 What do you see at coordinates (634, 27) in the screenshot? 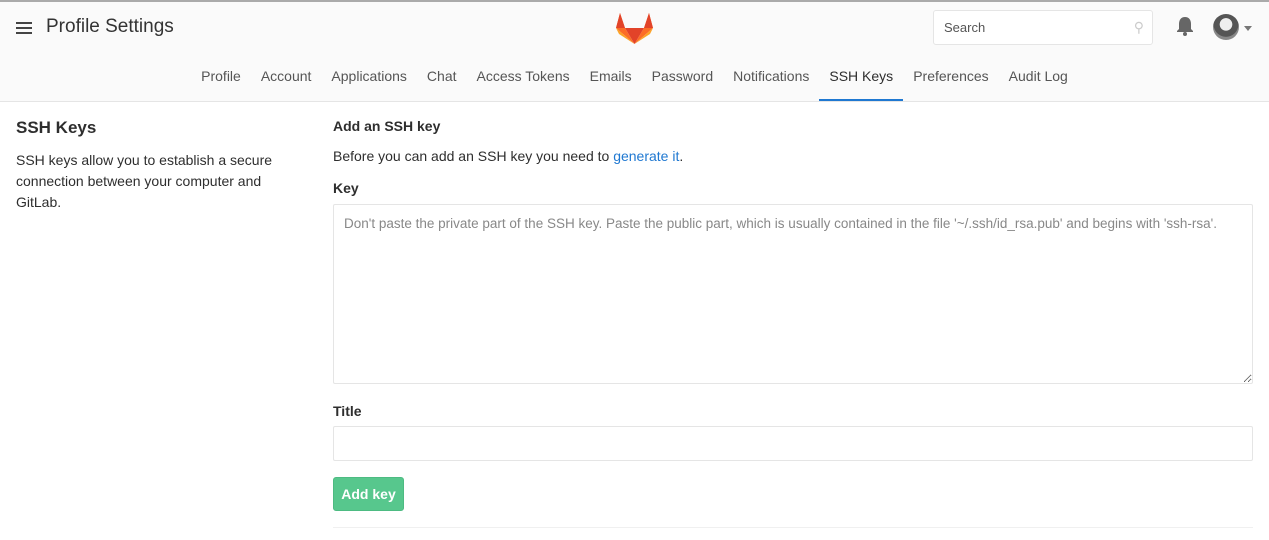
I see `gitlab-logo-icon` at bounding box center [634, 27].